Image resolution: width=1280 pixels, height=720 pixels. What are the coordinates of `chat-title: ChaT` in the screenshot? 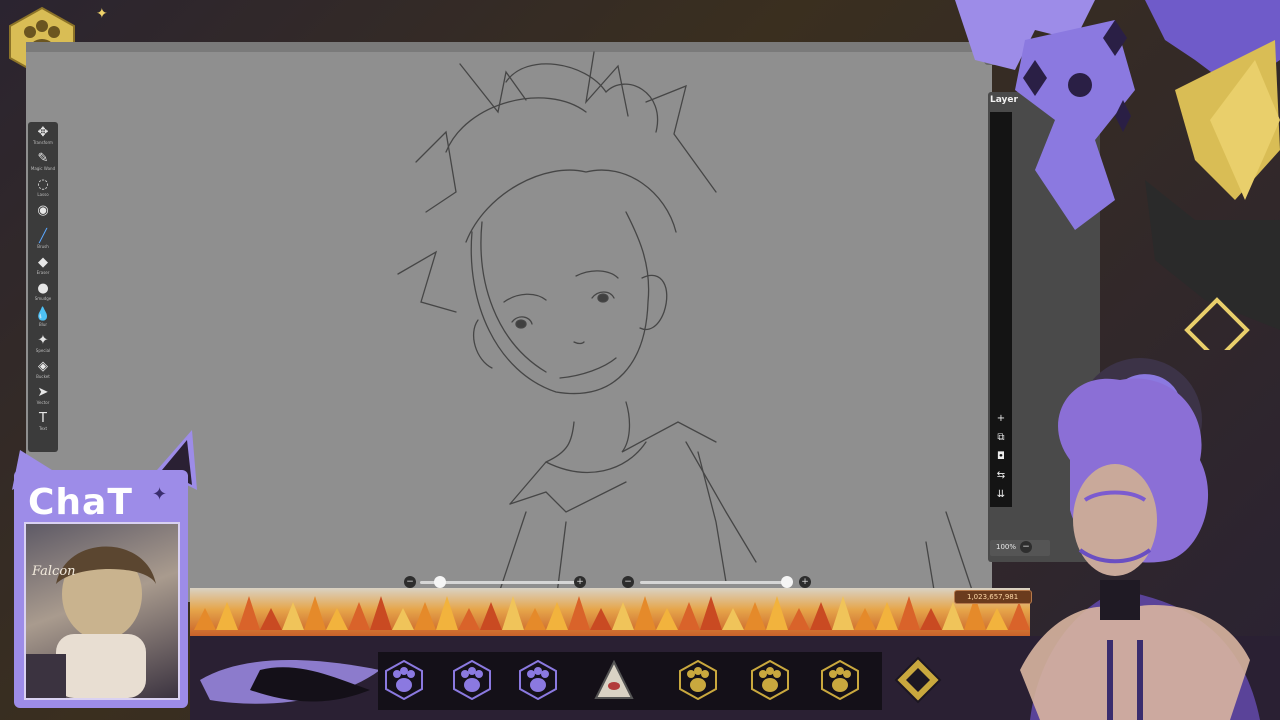 It's located at (80, 502).